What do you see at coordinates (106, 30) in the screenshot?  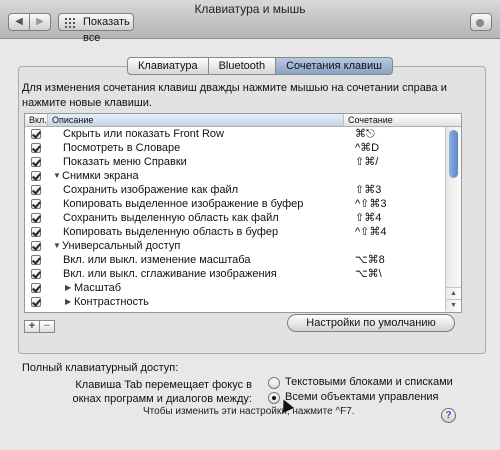 I see `show-all-label: Показать все` at bounding box center [106, 30].